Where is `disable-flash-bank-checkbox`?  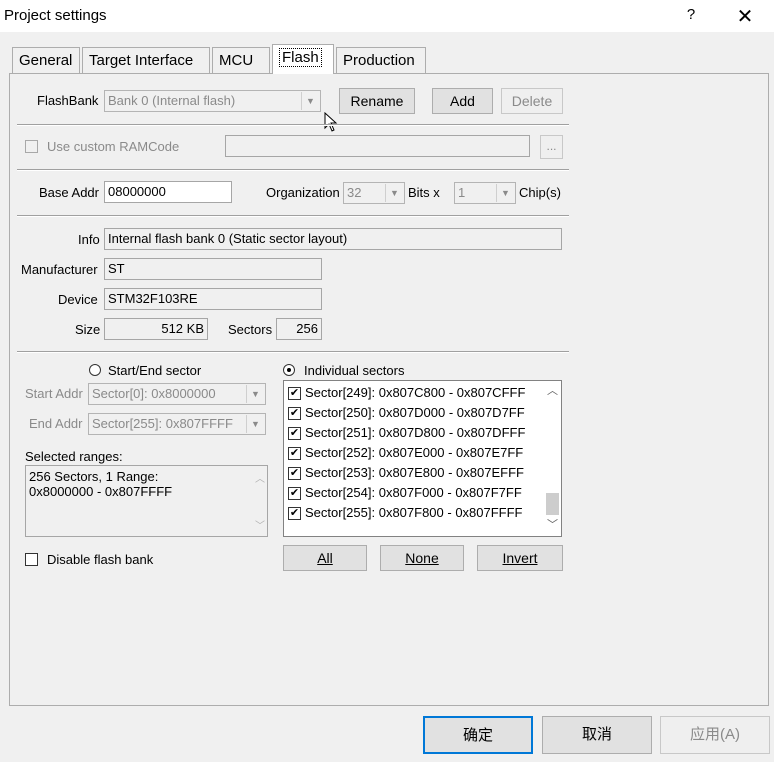 disable-flash-bank-checkbox is located at coordinates (31, 559).